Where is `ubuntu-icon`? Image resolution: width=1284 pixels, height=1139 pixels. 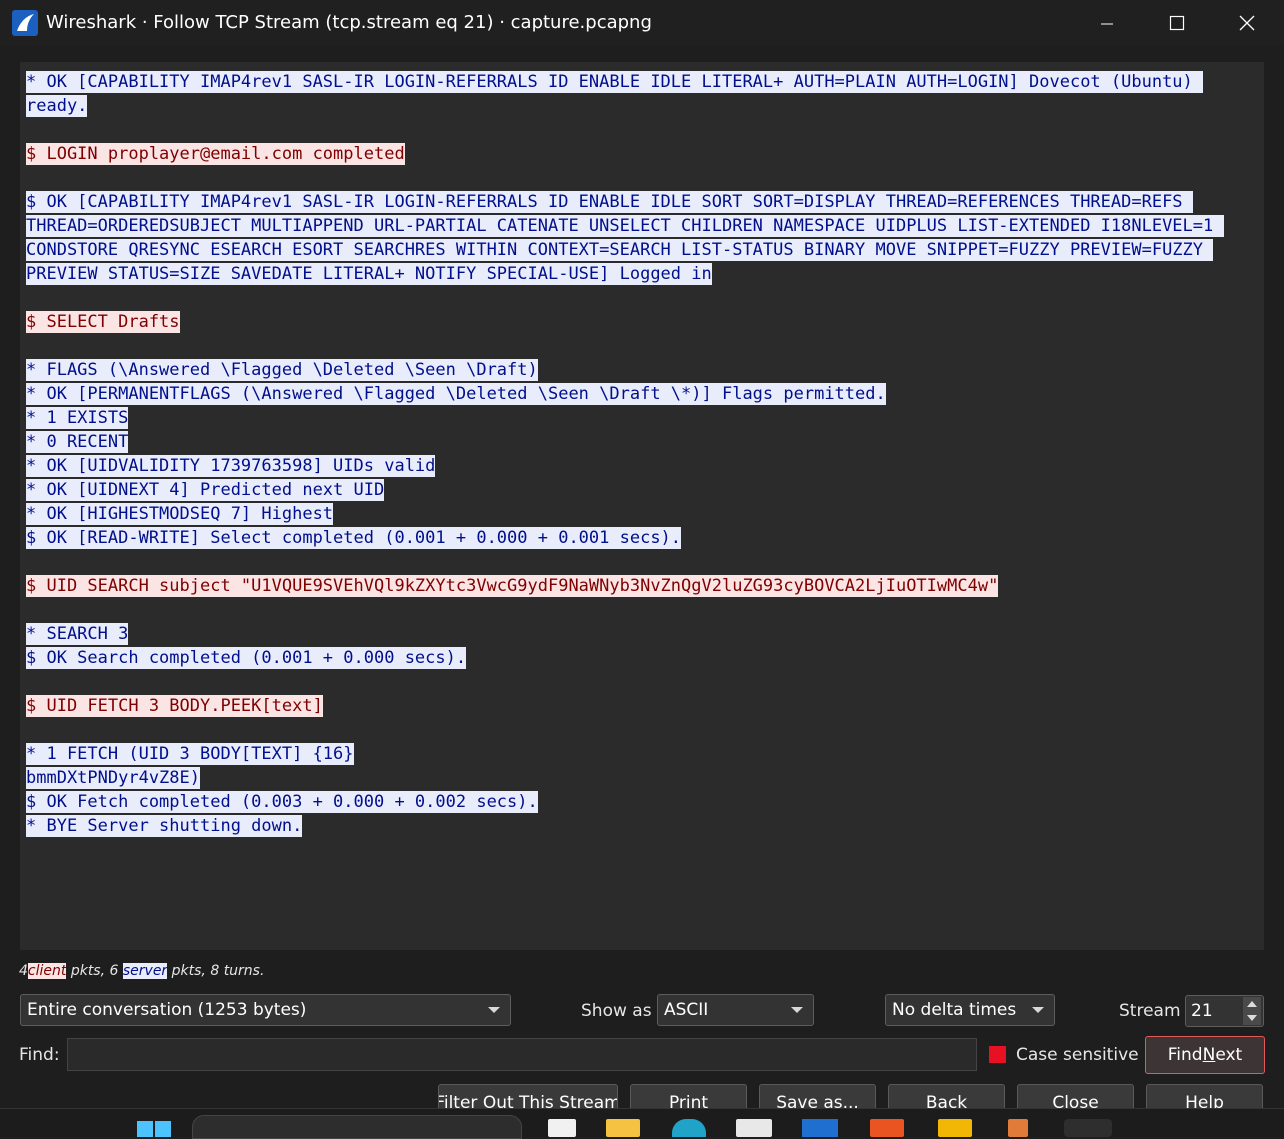 ubuntu-icon is located at coordinates (887, 1128).